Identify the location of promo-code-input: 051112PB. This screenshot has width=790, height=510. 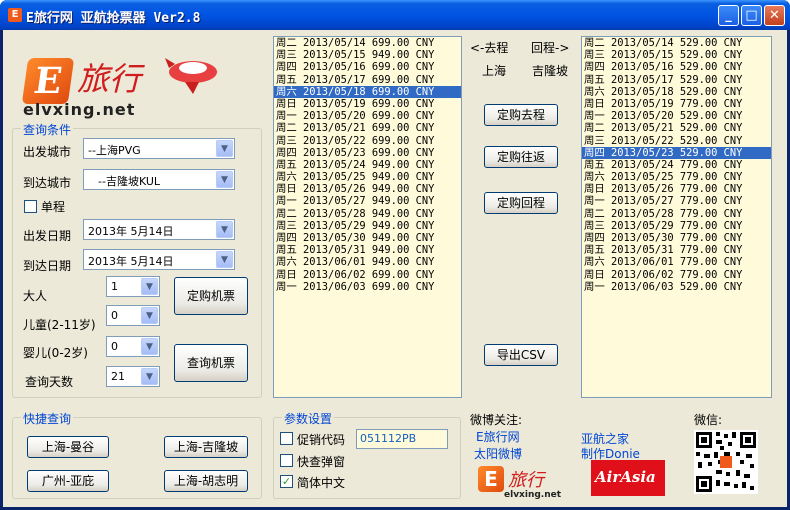
(402, 439).